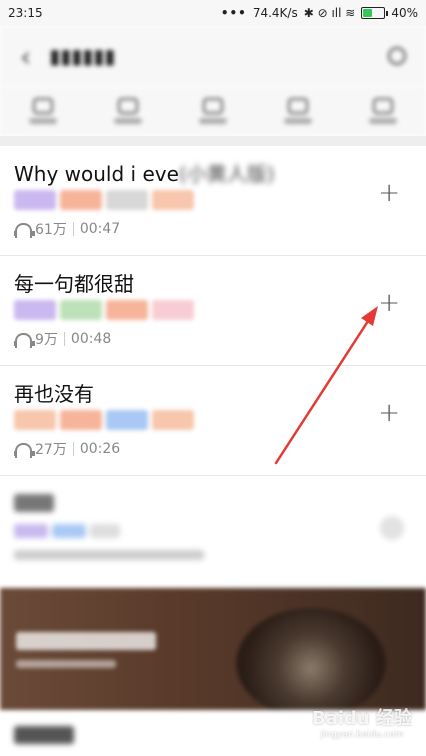 The image size is (426, 756). Describe the element at coordinates (66, 664) in the screenshot. I see `banner-subtitle-blurred` at that location.